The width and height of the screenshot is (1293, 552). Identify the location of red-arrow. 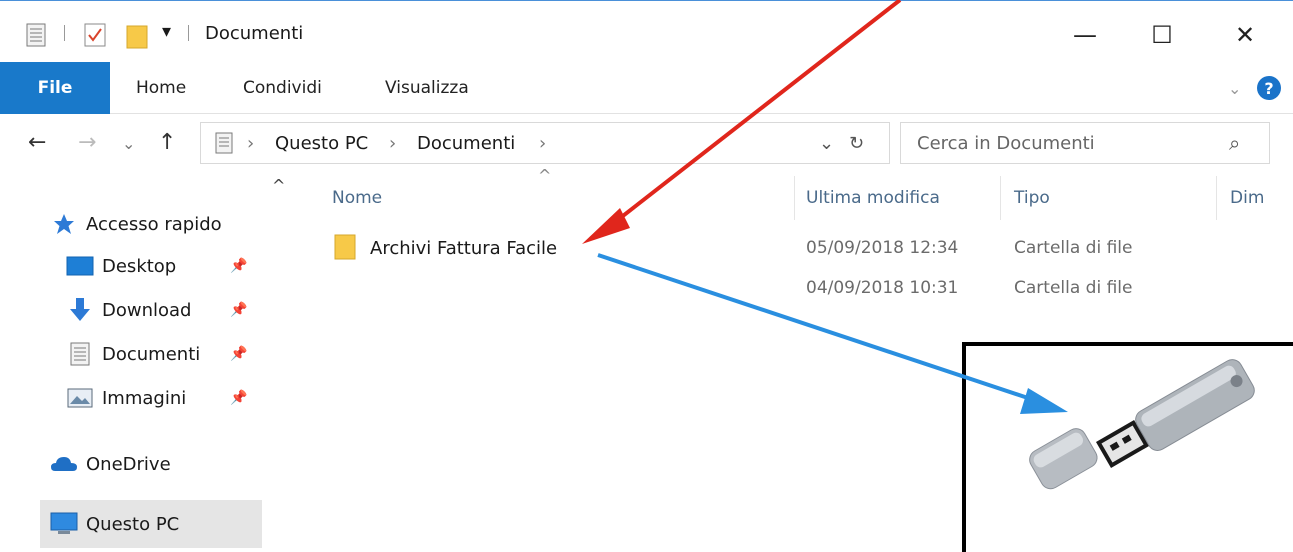
(742, 122).